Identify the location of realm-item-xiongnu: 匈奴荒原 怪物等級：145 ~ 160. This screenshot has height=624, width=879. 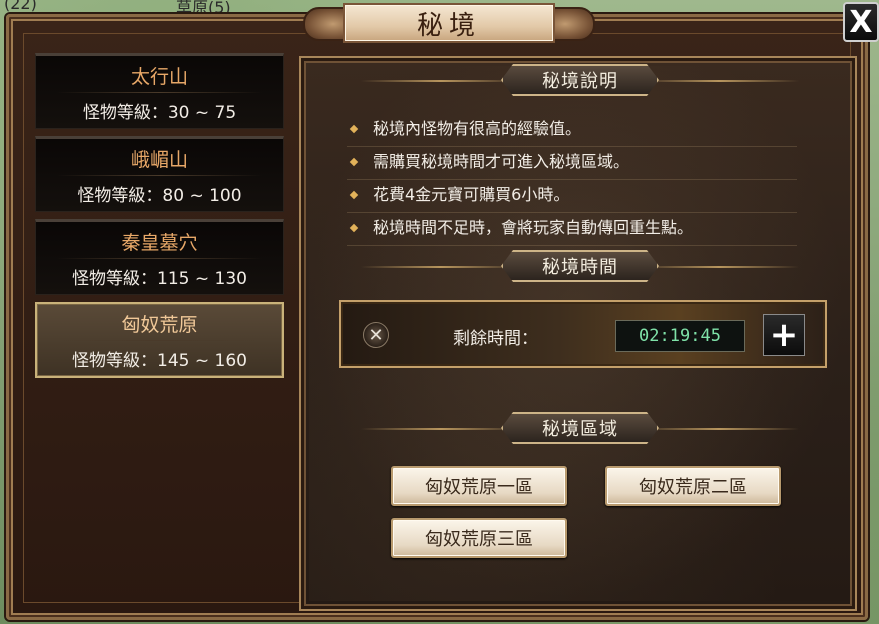
(159, 340).